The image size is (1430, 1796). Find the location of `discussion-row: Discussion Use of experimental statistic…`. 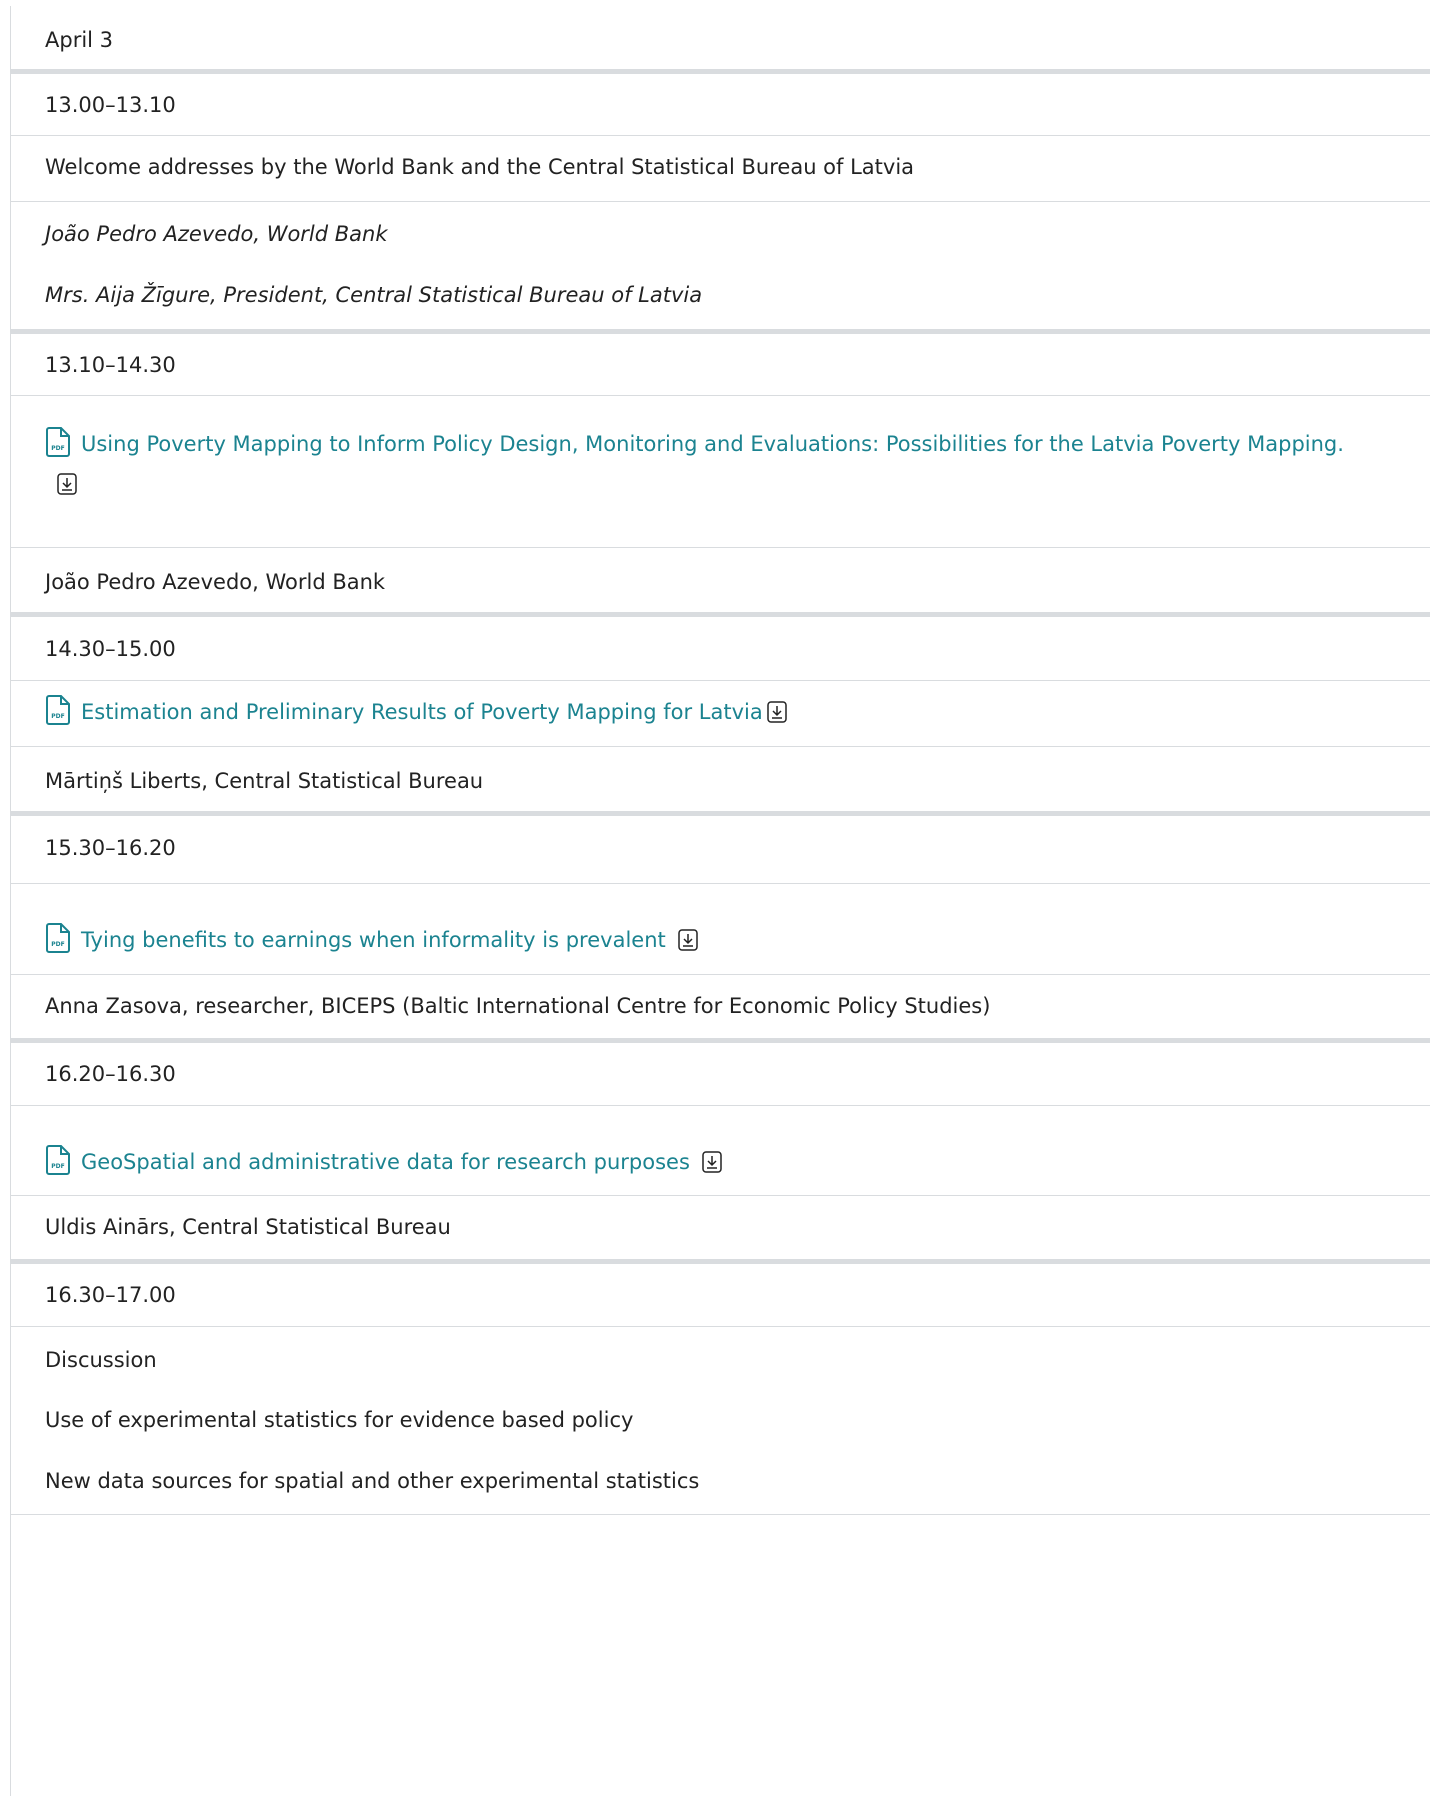

discussion-row: Discussion Use of experimental statistic… is located at coordinates (720, 1421).